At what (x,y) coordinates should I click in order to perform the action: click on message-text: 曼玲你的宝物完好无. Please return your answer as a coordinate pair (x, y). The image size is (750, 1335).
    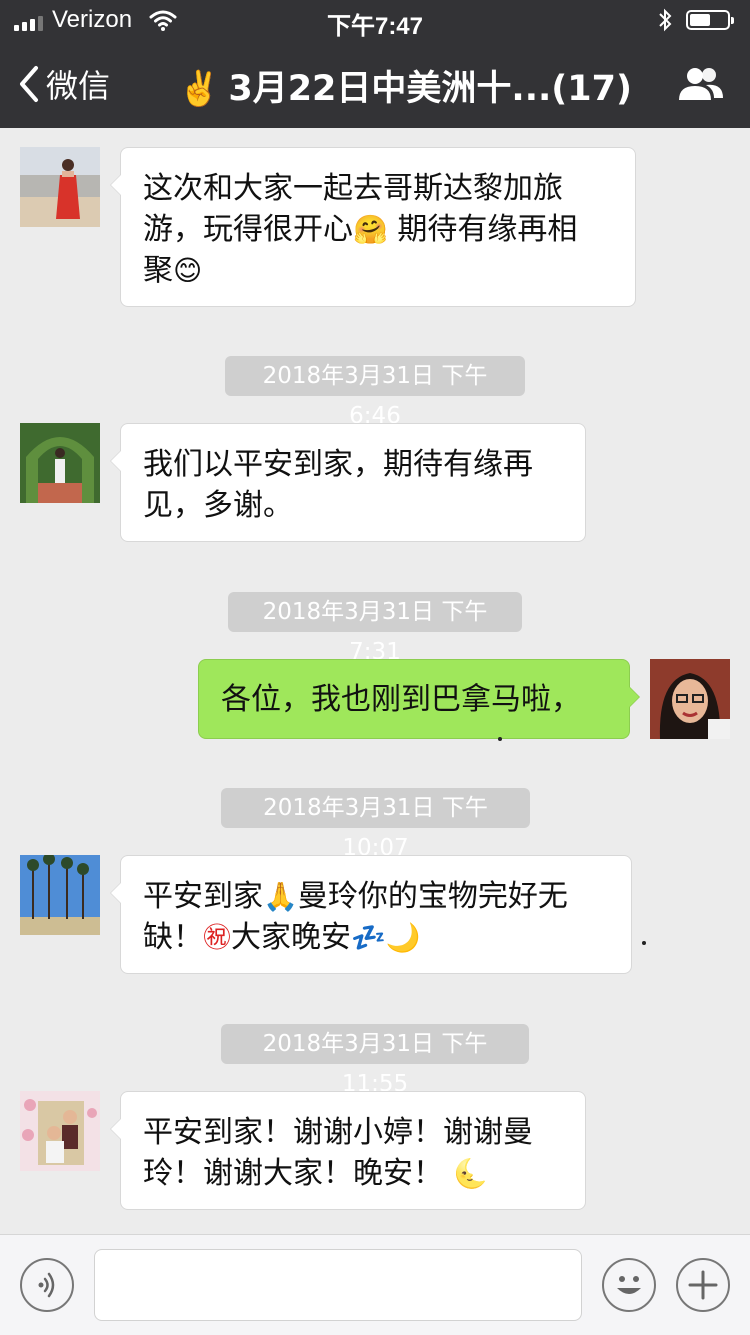
    Looking at the image, I should click on (432, 896).